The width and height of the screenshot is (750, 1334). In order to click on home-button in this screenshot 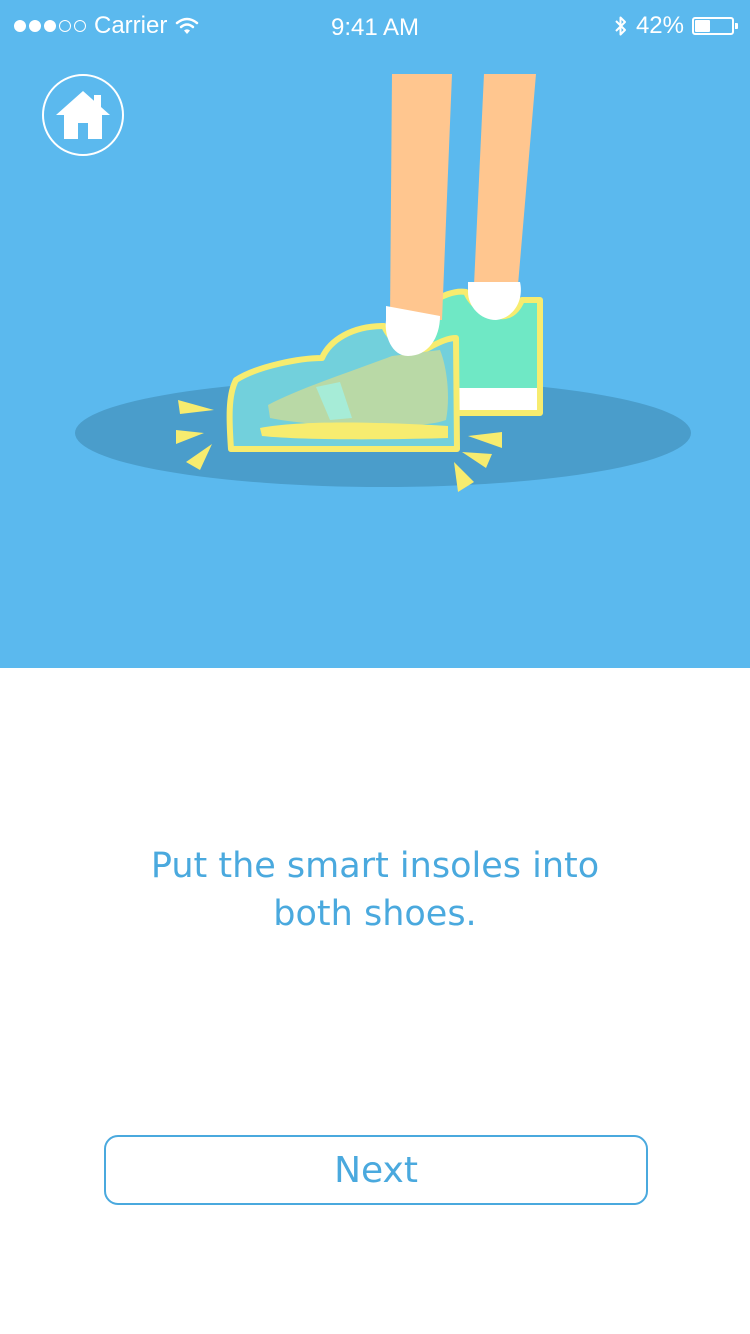, I will do `click(83, 115)`.